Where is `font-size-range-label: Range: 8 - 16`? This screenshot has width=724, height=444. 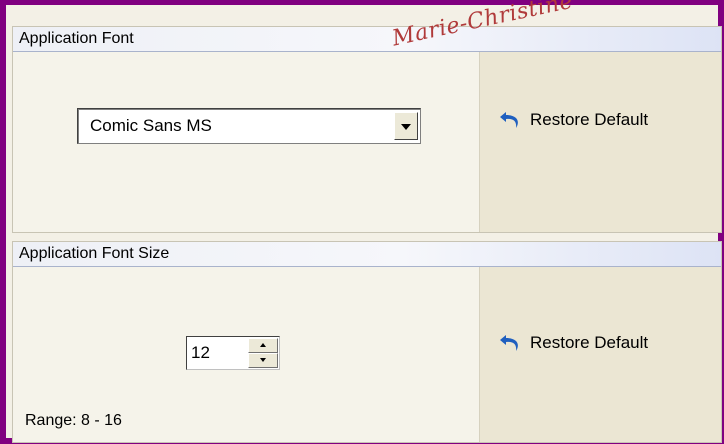 font-size-range-label: Range: 8 - 16 is located at coordinates (73, 420).